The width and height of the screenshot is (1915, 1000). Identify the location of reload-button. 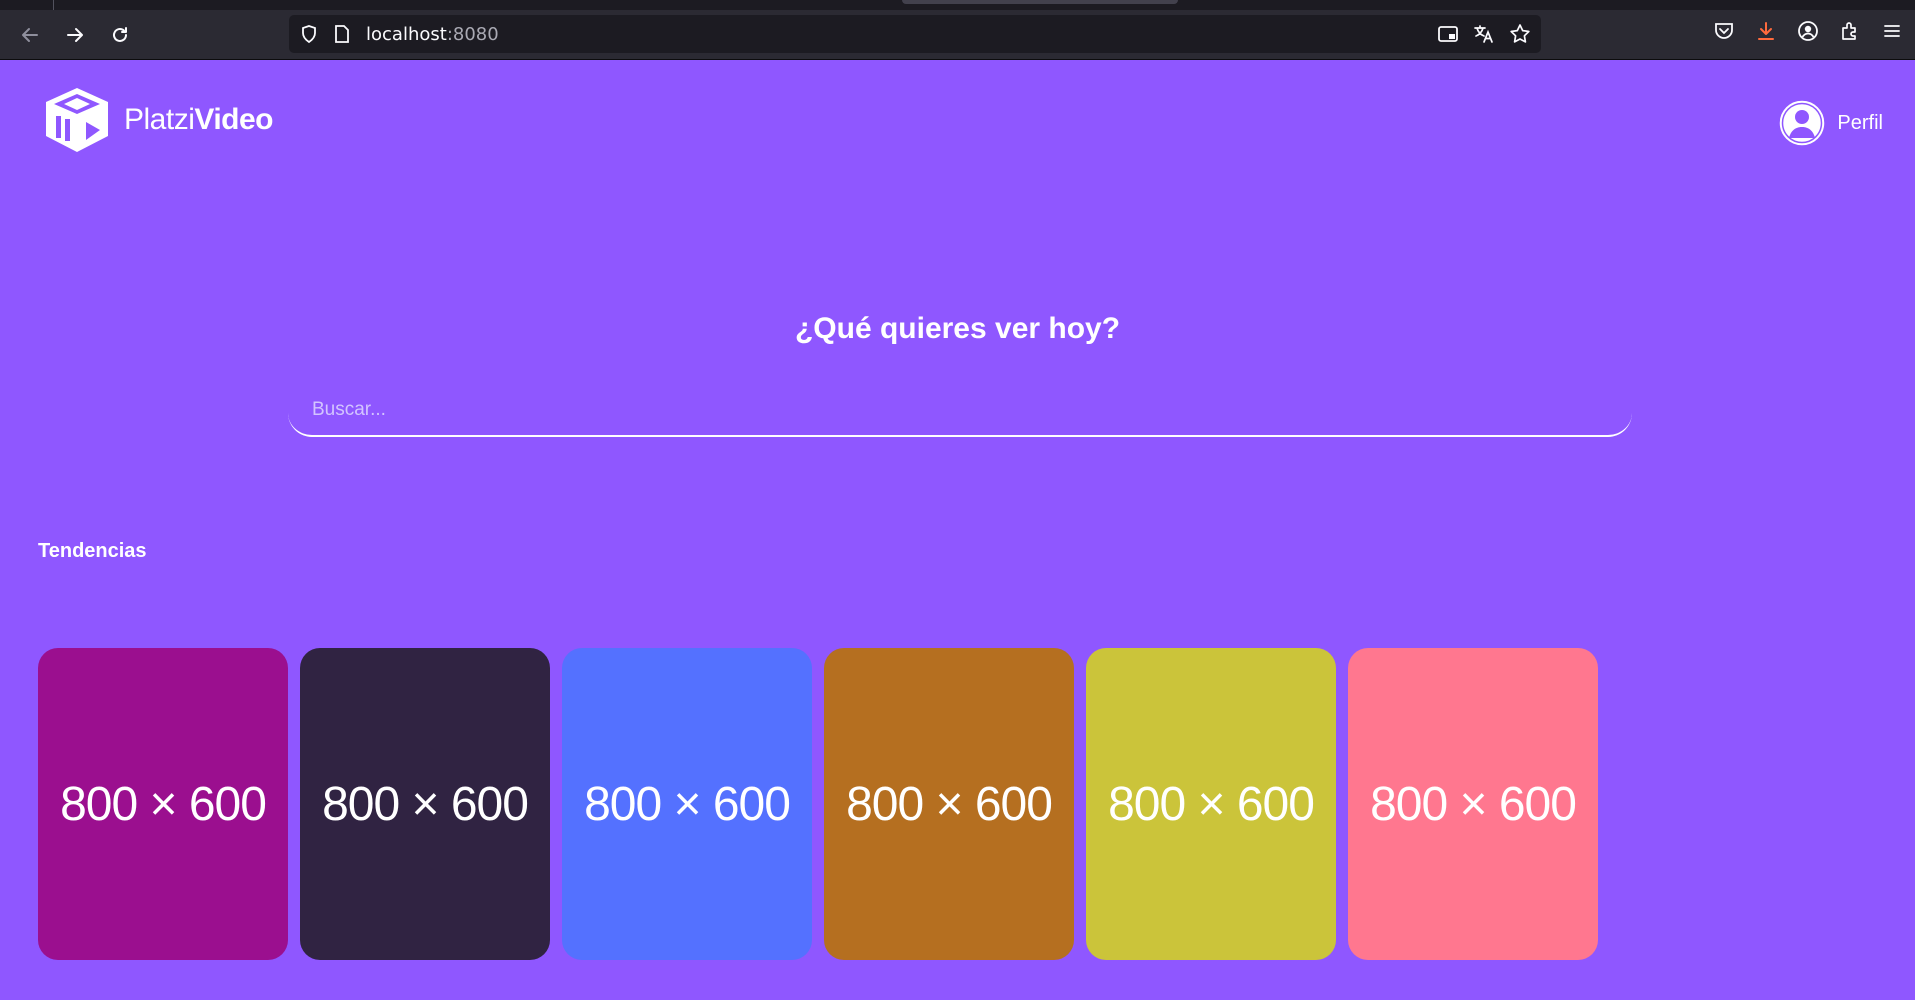
(120, 35).